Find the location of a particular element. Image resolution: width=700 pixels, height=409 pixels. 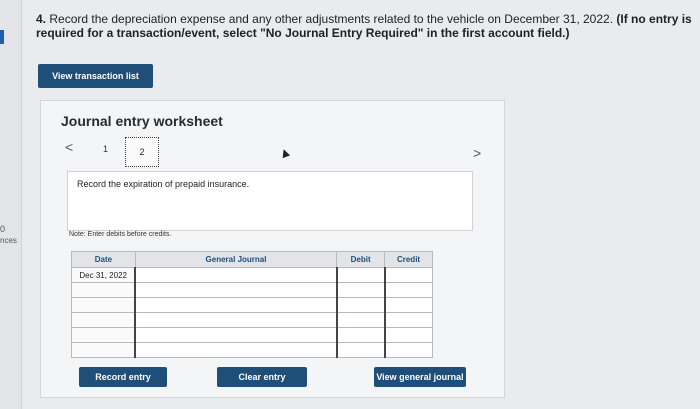

header-credit: Credit is located at coordinates (408, 259).